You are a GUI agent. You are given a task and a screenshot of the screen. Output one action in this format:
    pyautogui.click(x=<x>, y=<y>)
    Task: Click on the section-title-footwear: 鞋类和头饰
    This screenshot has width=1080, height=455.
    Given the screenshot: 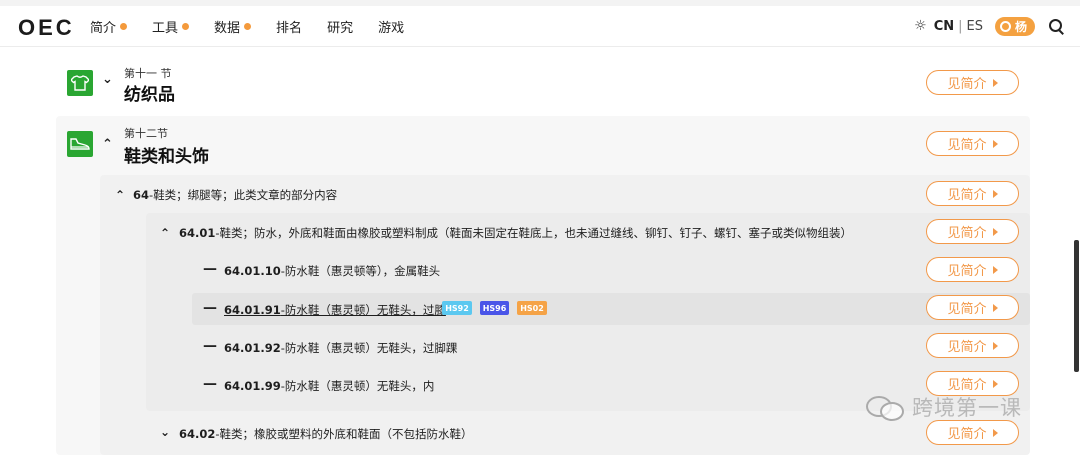 What is the action you would take?
    pyautogui.click(x=166, y=157)
    